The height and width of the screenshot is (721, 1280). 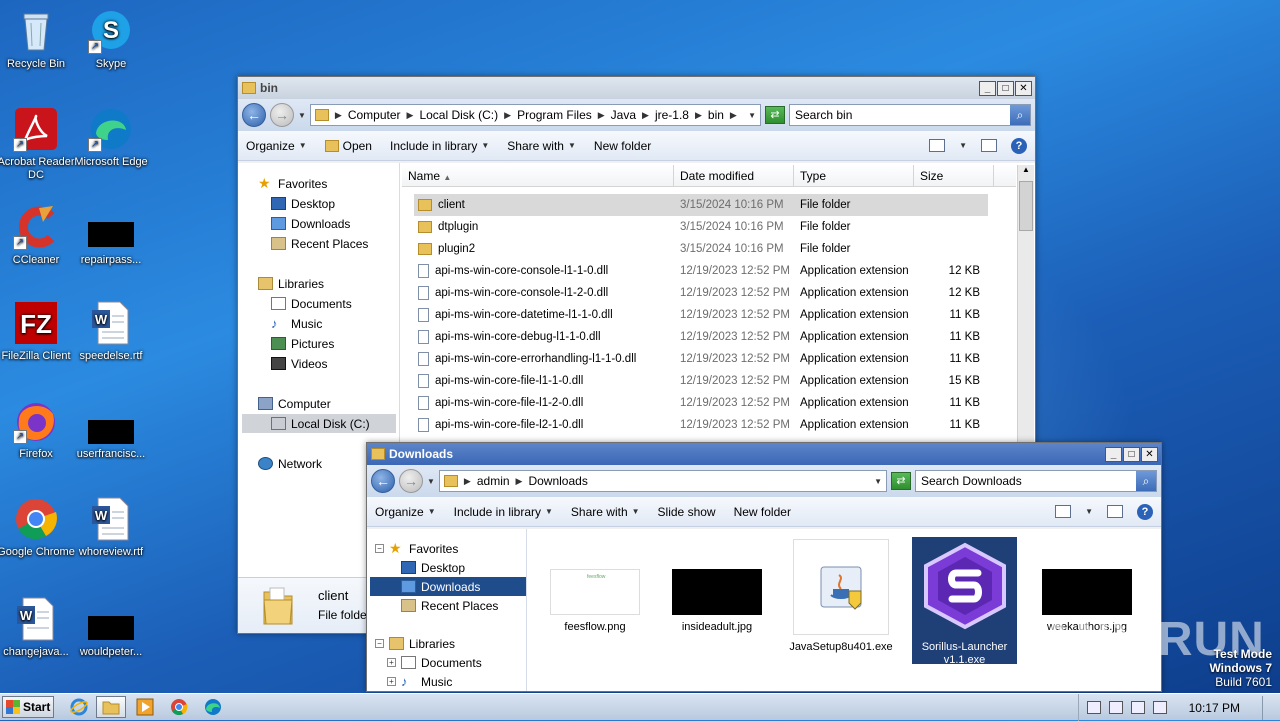 I want to click on share-with-button: Share with ▼, so click(x=605, y=512).